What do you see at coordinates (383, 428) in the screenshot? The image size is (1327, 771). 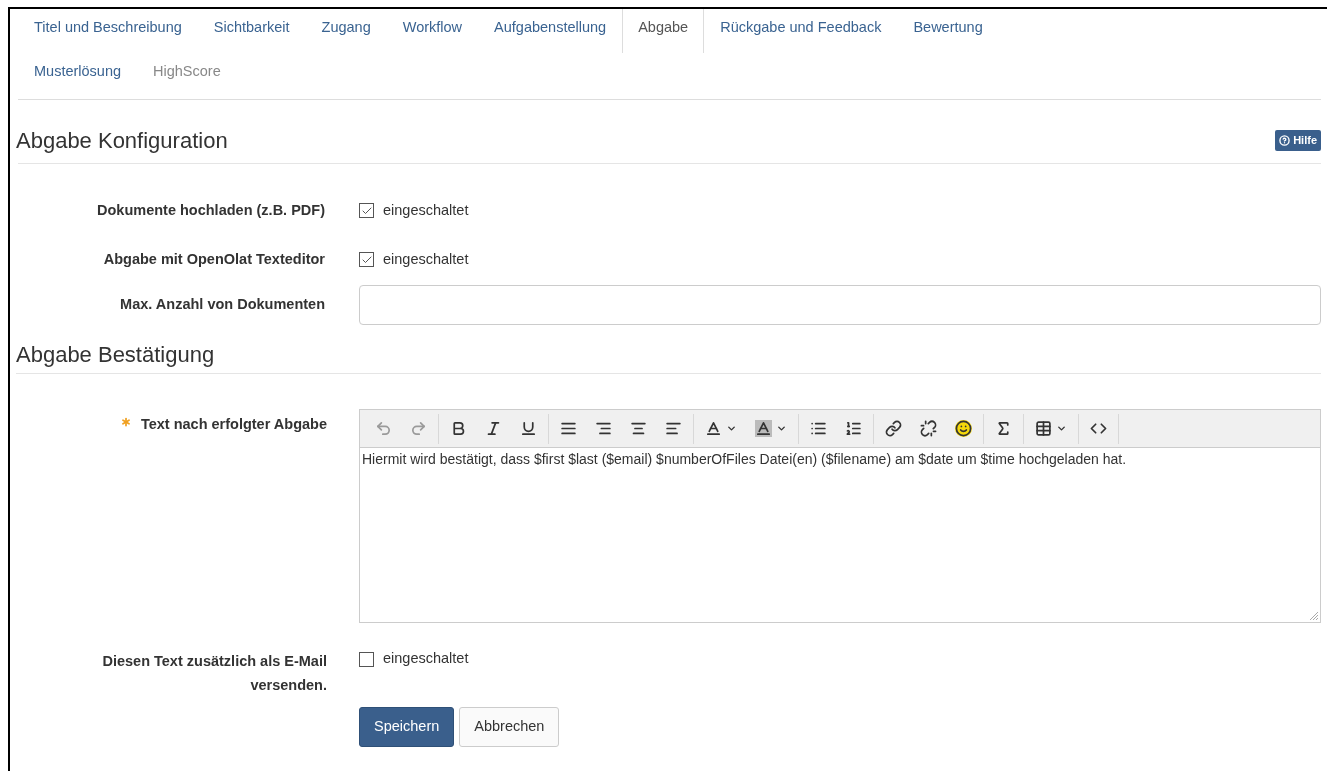 I see `undo-icon` at bounding box center [383, 428].